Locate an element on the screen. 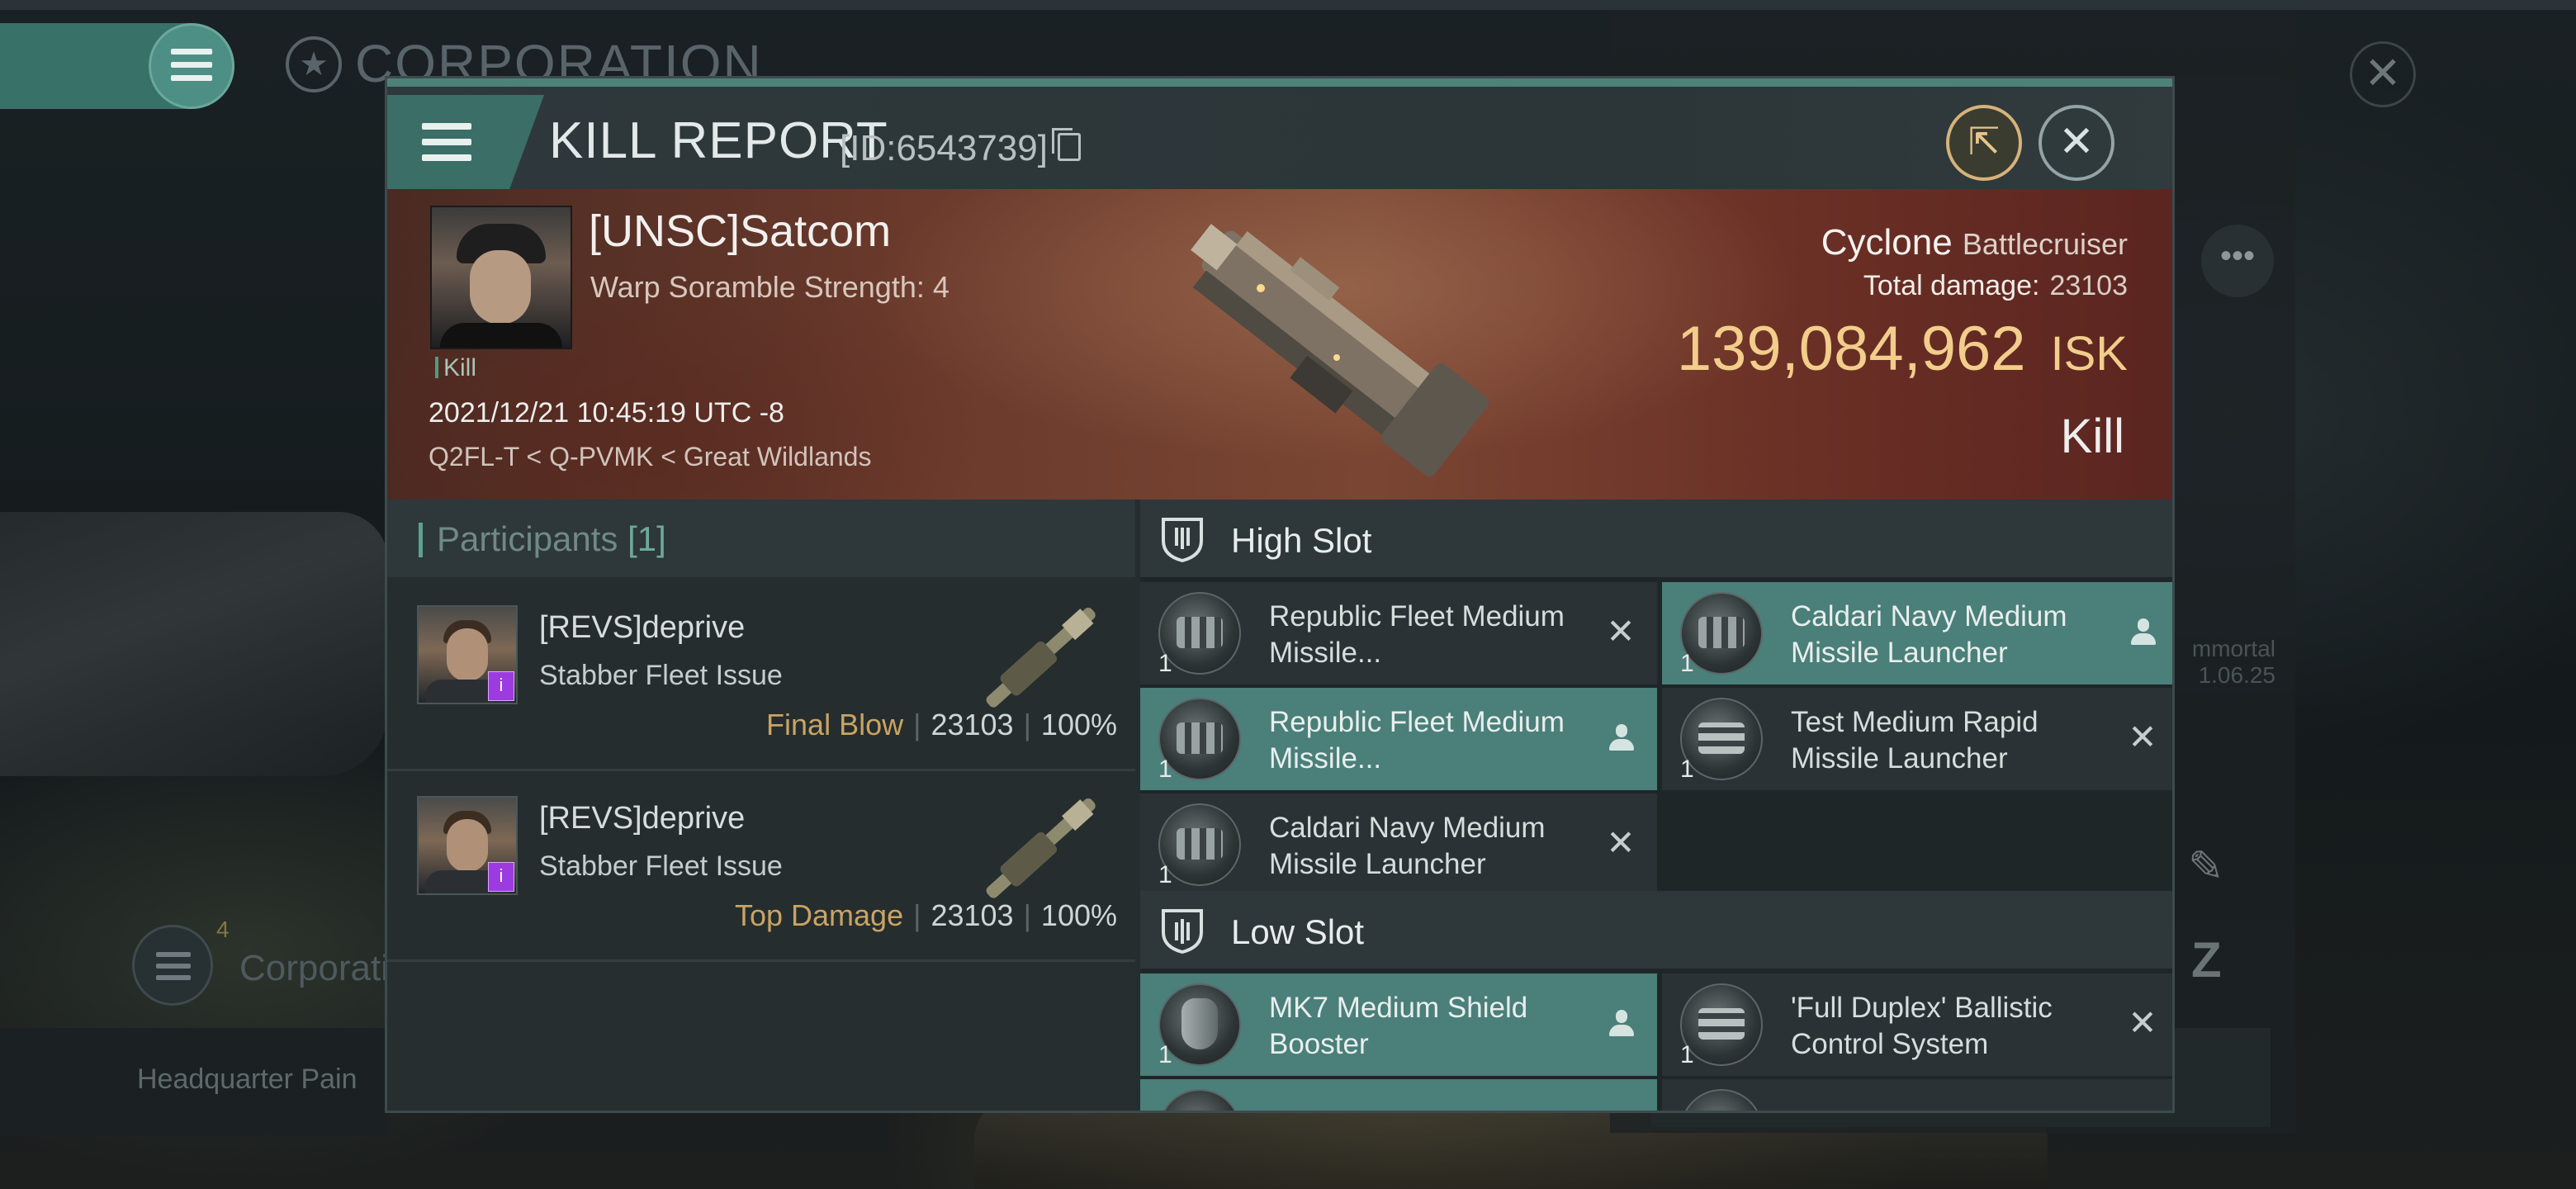 Image resolution: width=2576 pixels, height=1189 pixels. close-button: ✕ is located at coordinates (2076, 143).